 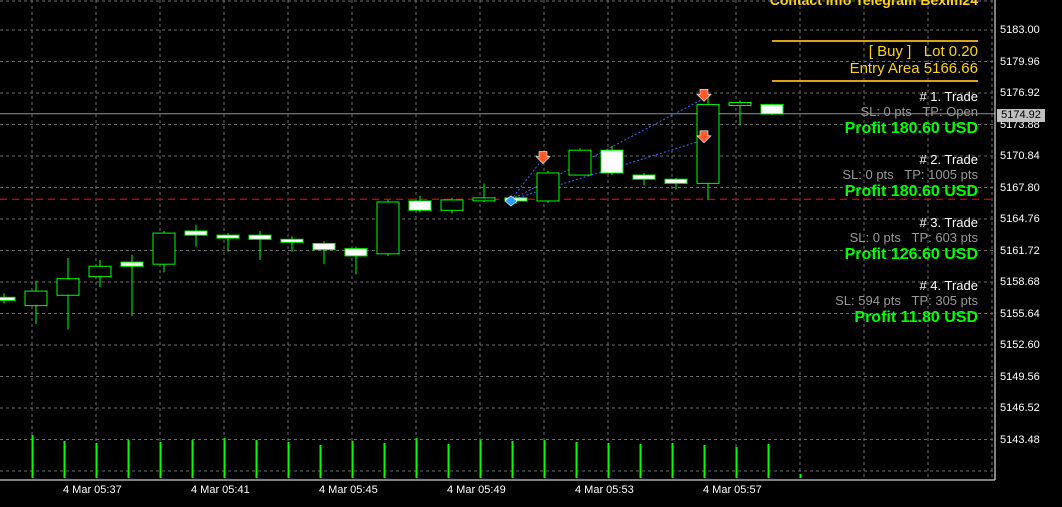 What do you see at coordinates (1020, 93) in the screenshot?
I see `price-label: 5176.92` at bounding box center [1020, 93].